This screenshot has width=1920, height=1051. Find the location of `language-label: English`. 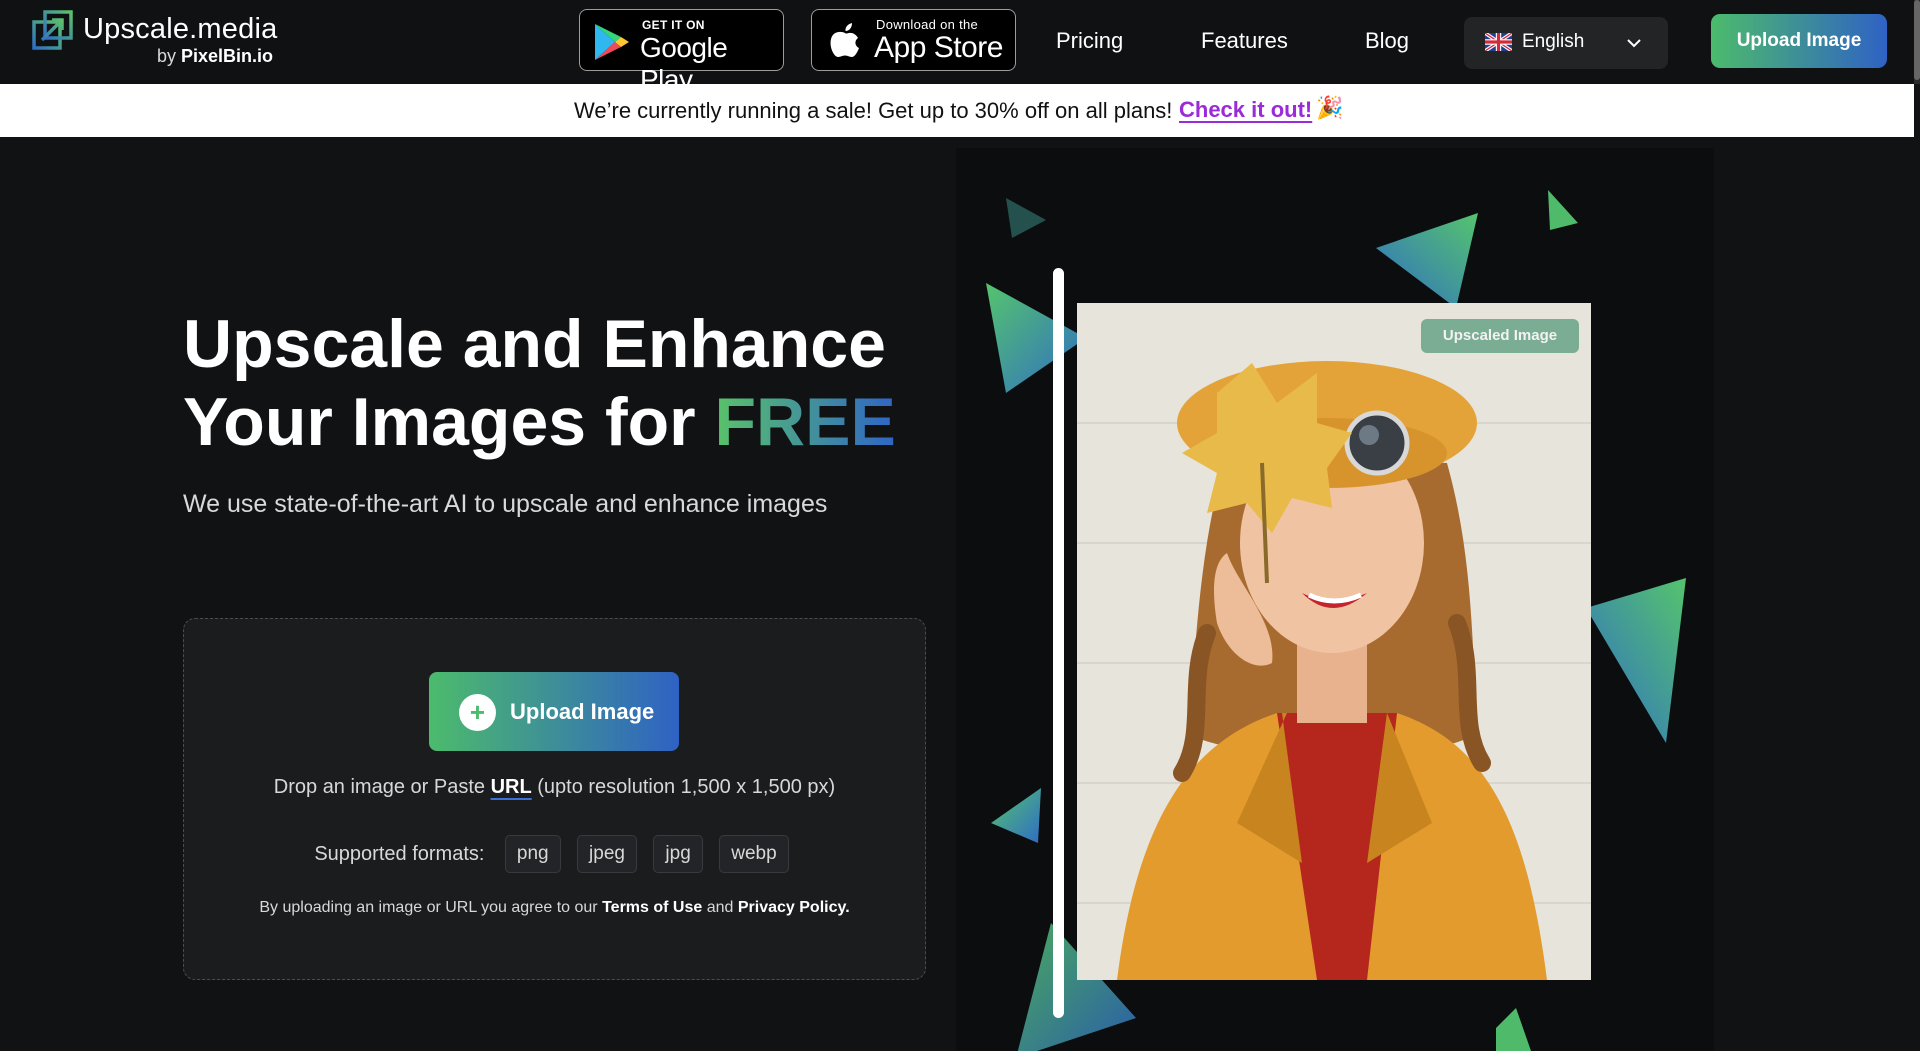

language-label: English is located at coordinates (1553, 41).